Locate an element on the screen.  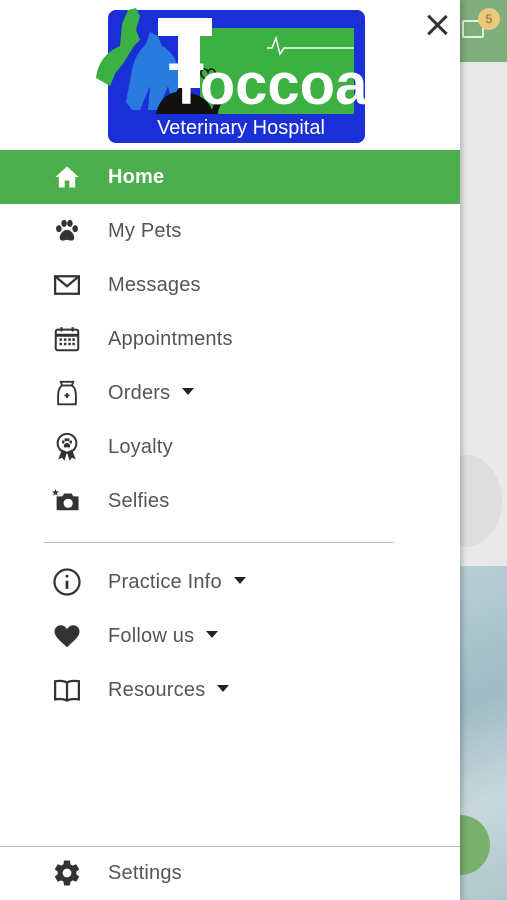
gear-icon is located at coordinates (67, 873).